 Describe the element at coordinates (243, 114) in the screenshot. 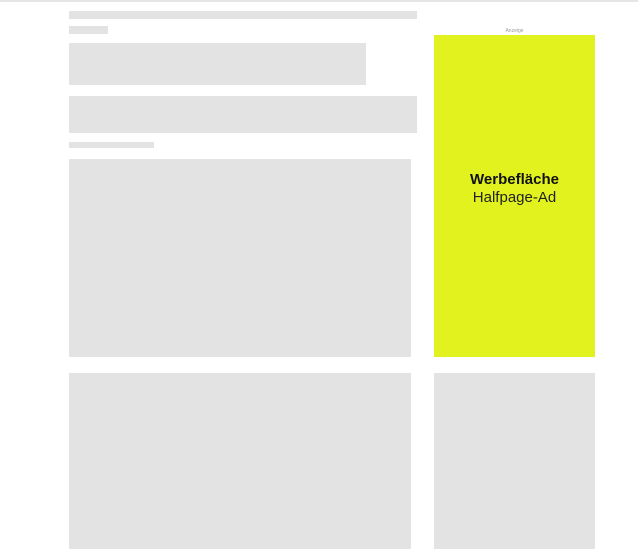

I see `placeholder-teaser-block` at that location.